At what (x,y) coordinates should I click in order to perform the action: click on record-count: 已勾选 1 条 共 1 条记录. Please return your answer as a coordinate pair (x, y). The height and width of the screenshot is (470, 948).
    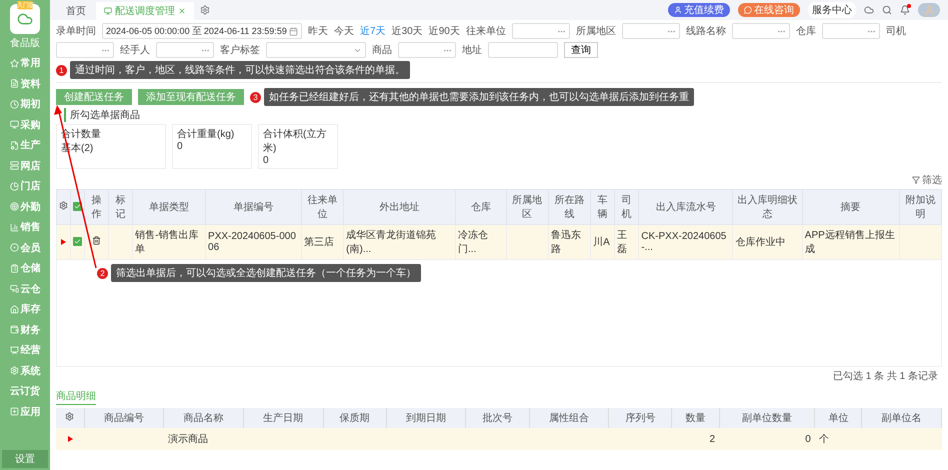
    Looking at the image, I should click on (885, 377).